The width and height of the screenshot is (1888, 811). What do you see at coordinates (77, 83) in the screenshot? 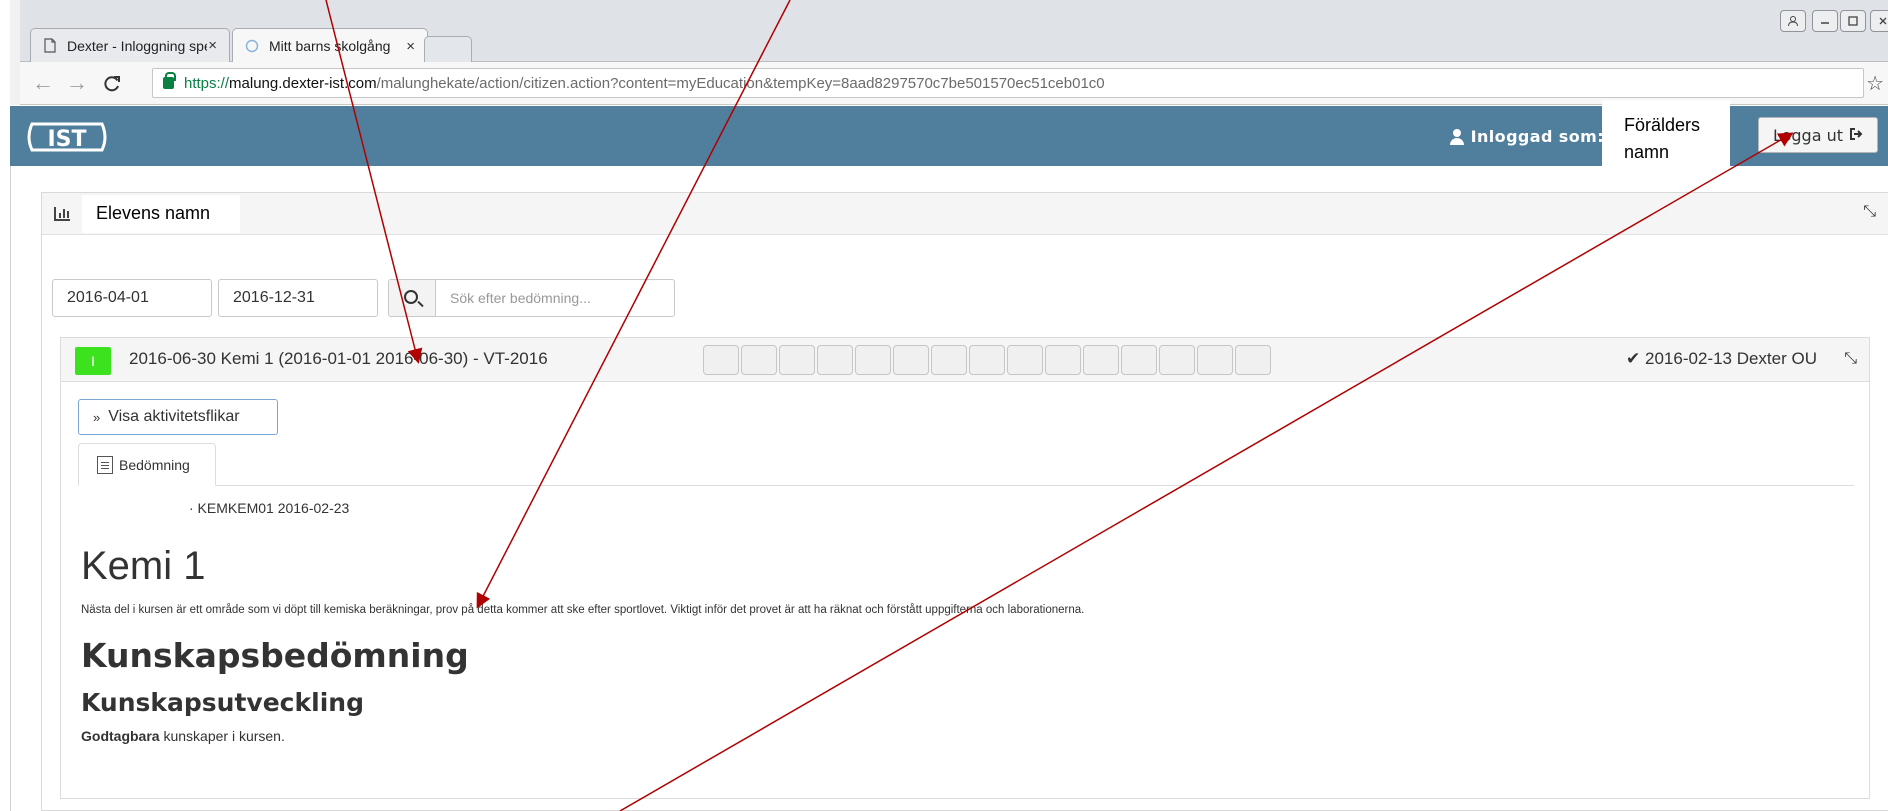
I see `forward-arrow-icon: →` at bounding box center [77, 83].